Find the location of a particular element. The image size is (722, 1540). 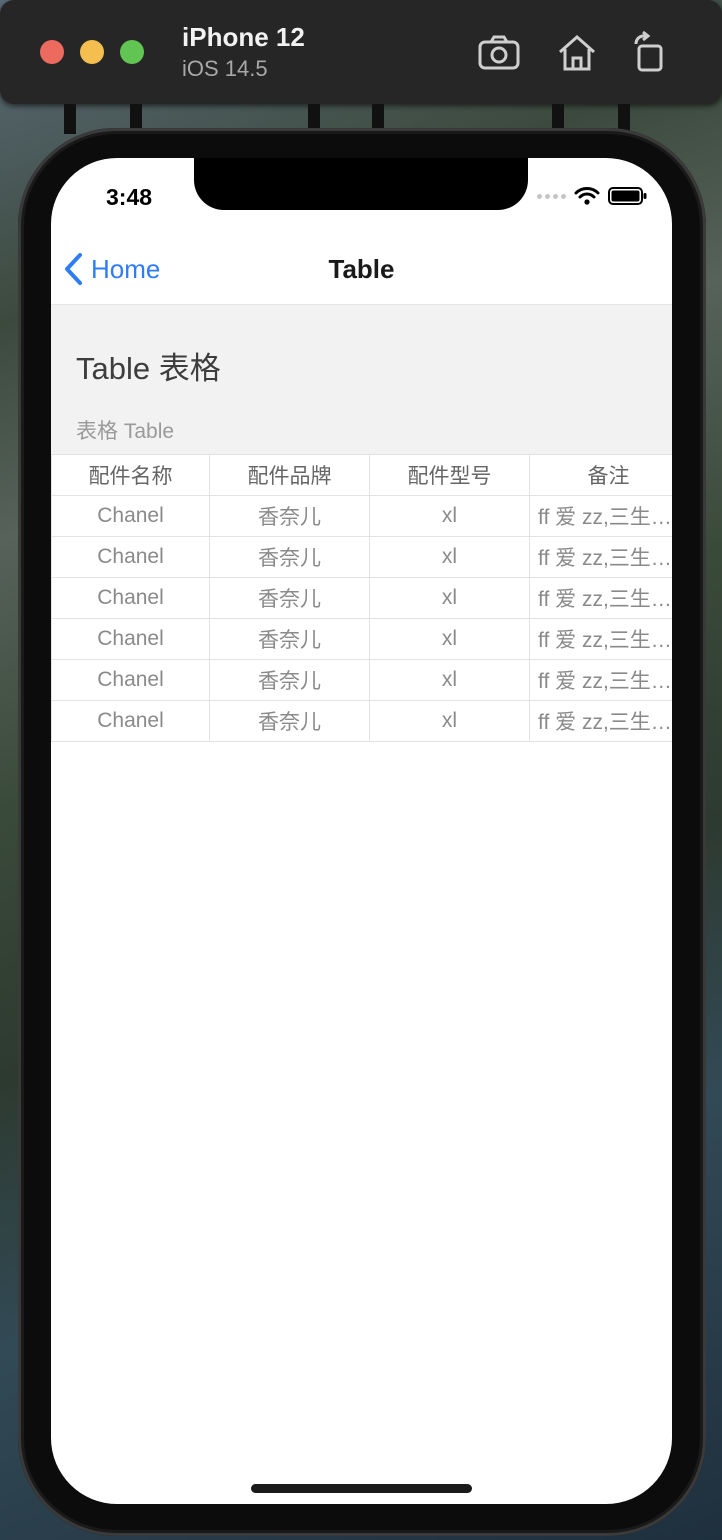

minimize-window-button is located at coordinates (92, 52).